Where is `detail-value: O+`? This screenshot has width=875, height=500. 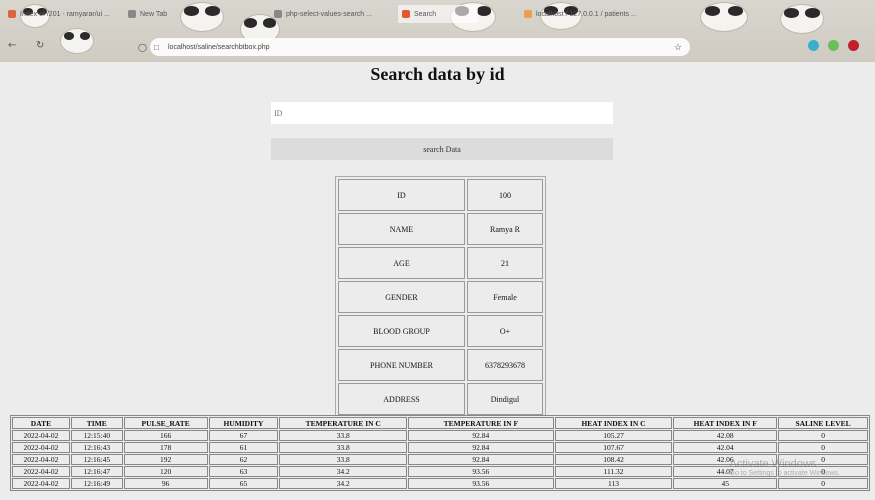 detail-value: O+ is located at coordinates (505, 331).